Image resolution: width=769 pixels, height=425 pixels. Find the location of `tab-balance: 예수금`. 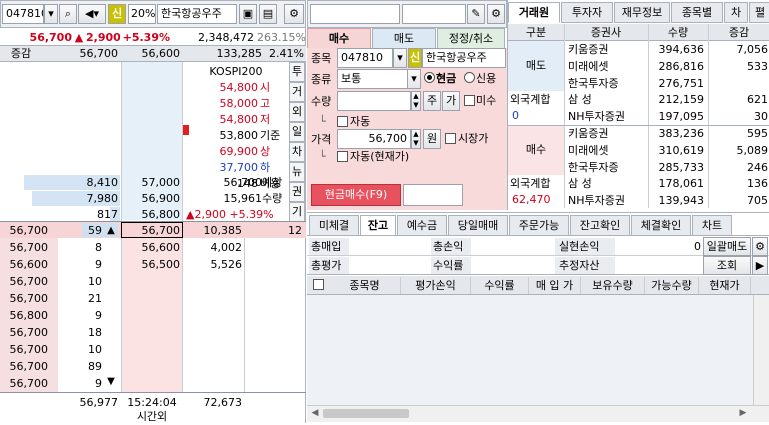

tab-balance: 예수금 is located at coordinates (422, 225).